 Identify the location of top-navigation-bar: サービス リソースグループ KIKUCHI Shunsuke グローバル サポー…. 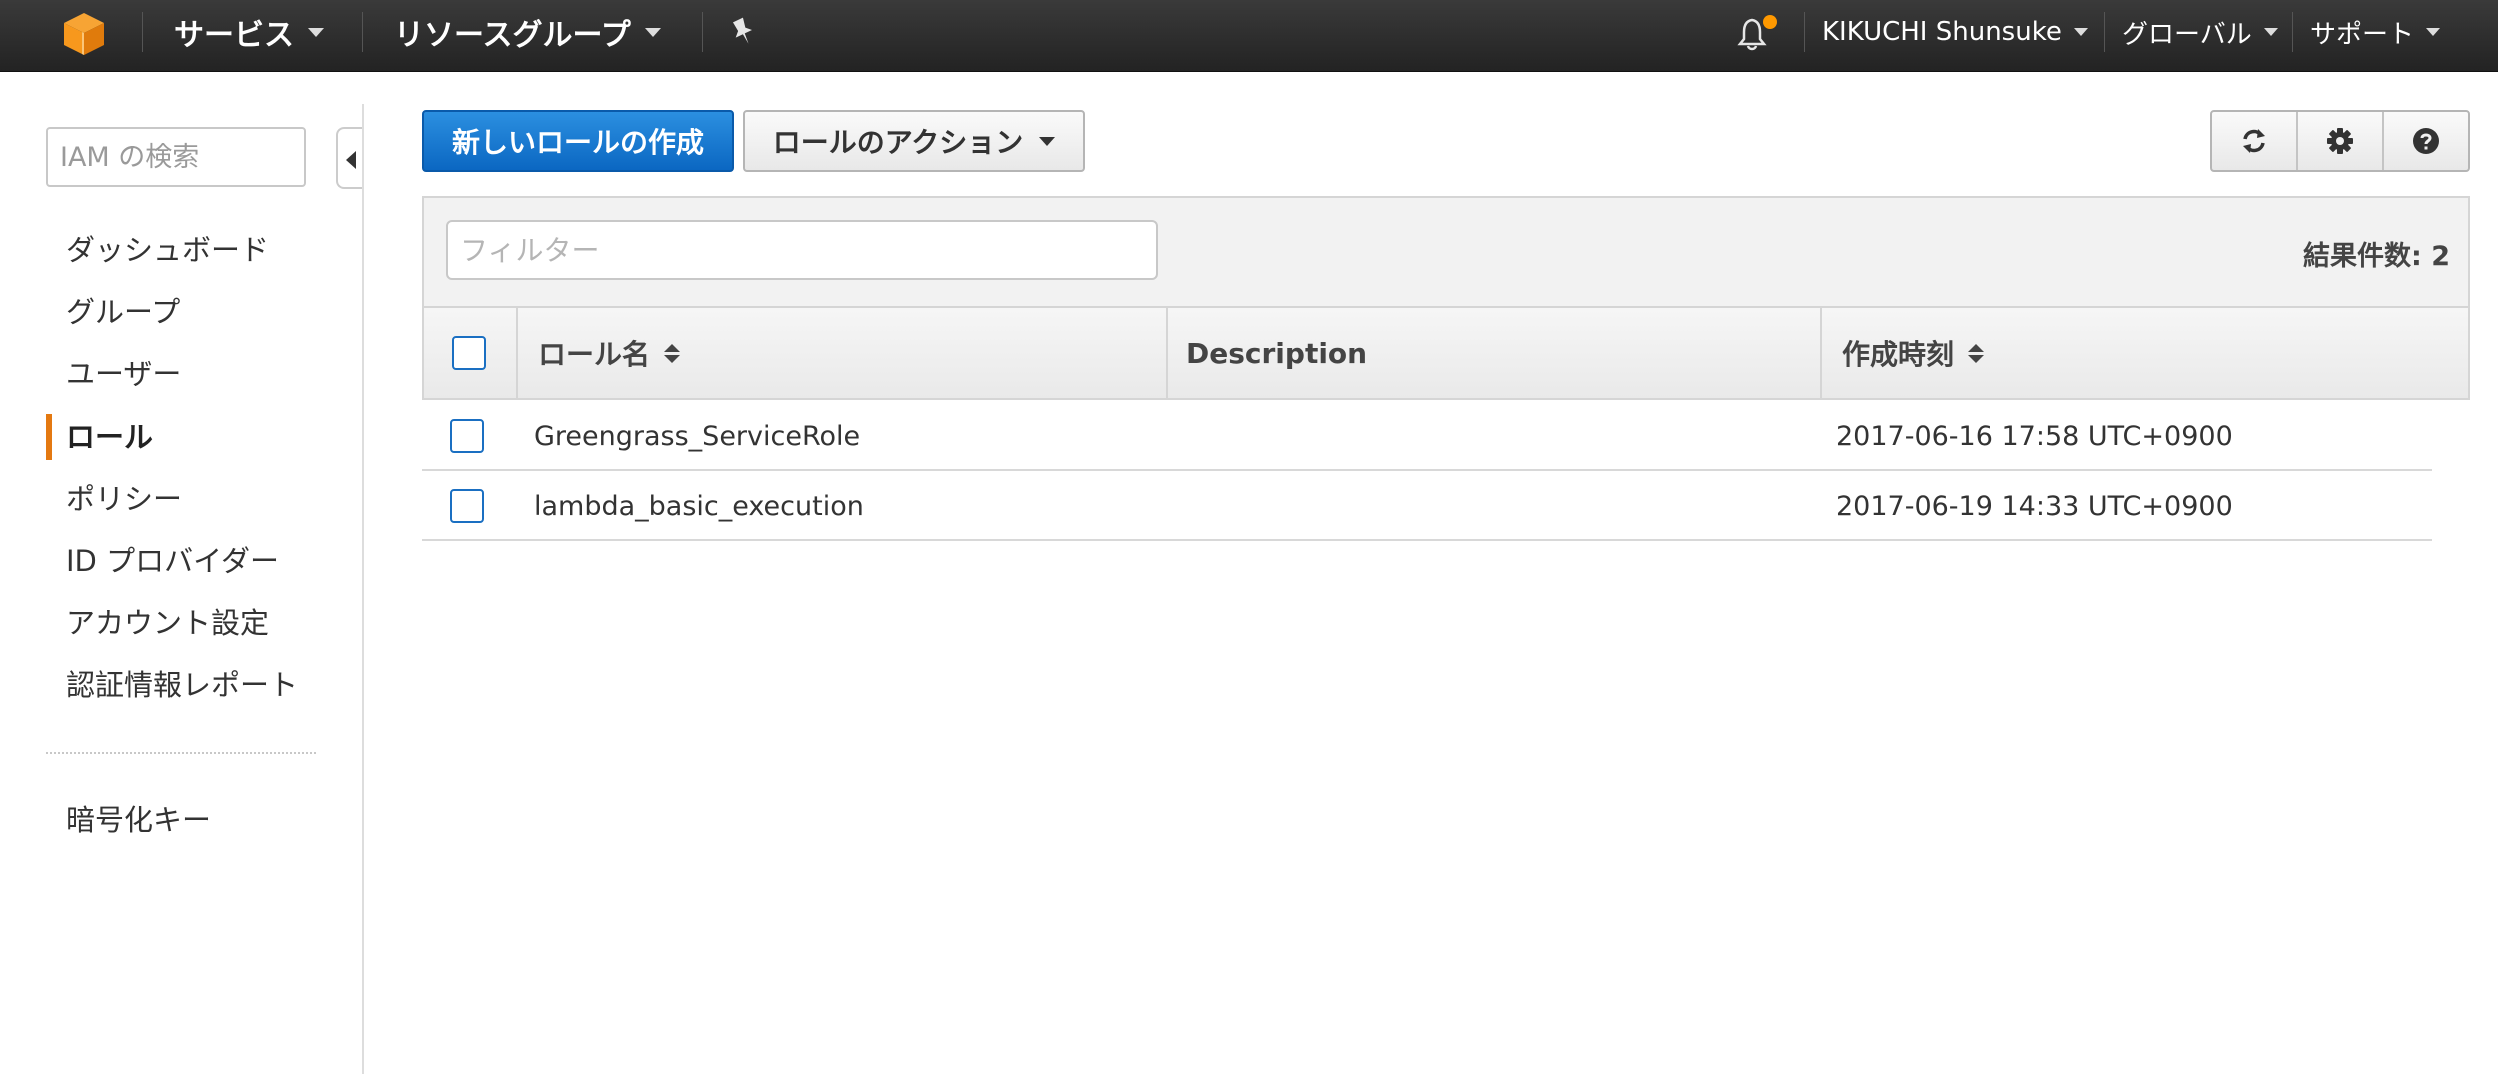
(1249, 36).